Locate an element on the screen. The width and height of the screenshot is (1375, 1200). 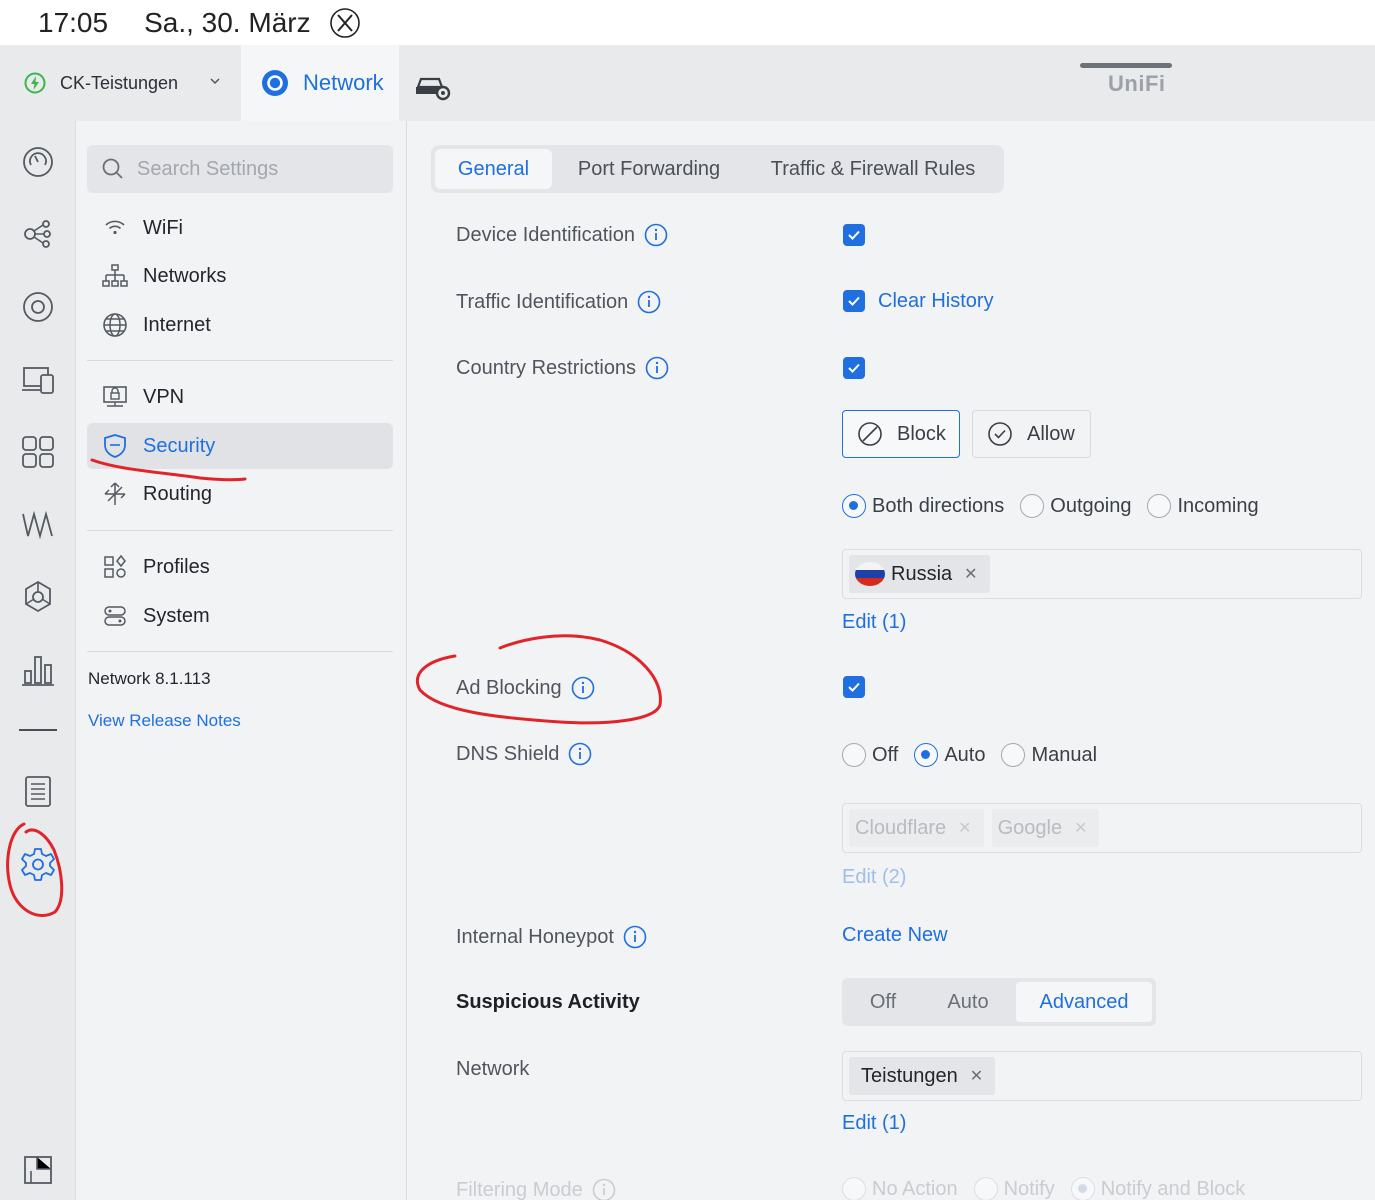
networks-icon is located at coordinates (115, 275).